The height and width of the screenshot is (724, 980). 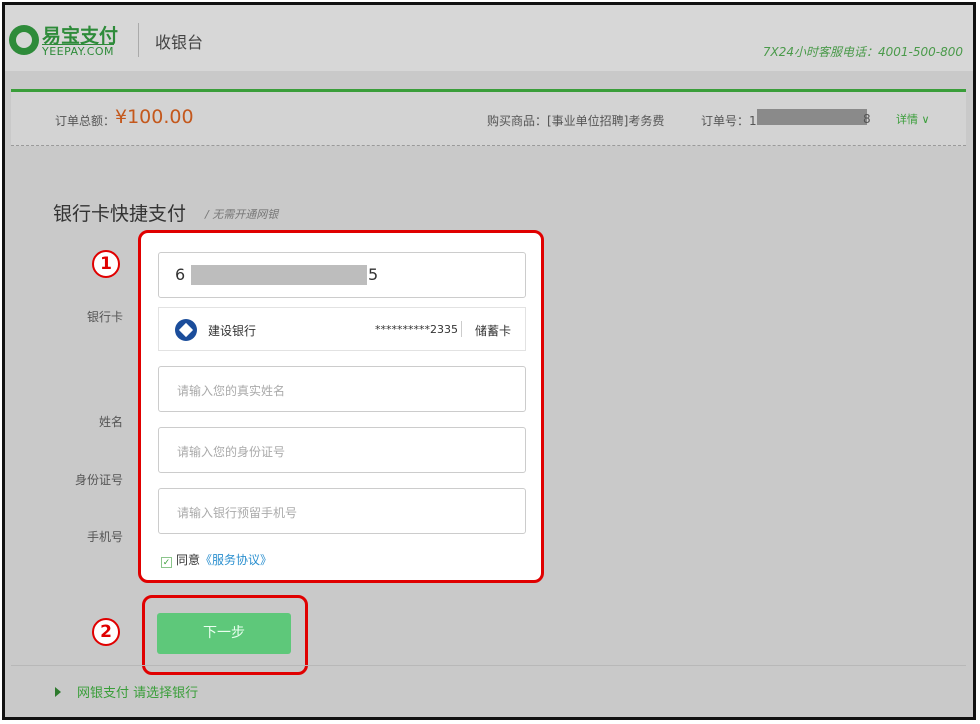 What do you see at coordinates (279, 275) in the screenshot?
I see `card-number-redaction` at bounding box center [279, 275].